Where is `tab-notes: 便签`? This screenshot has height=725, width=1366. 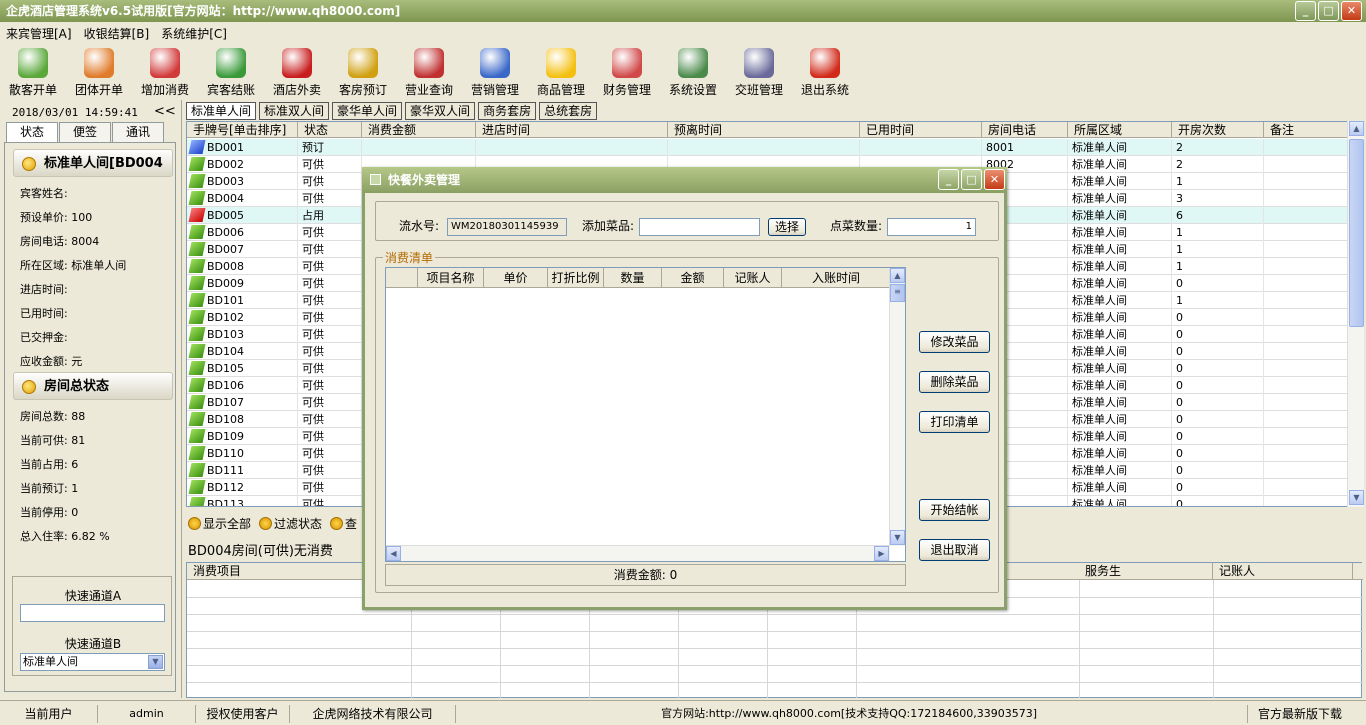 tab-notes: 便签 is located at coordinates (85, 132).